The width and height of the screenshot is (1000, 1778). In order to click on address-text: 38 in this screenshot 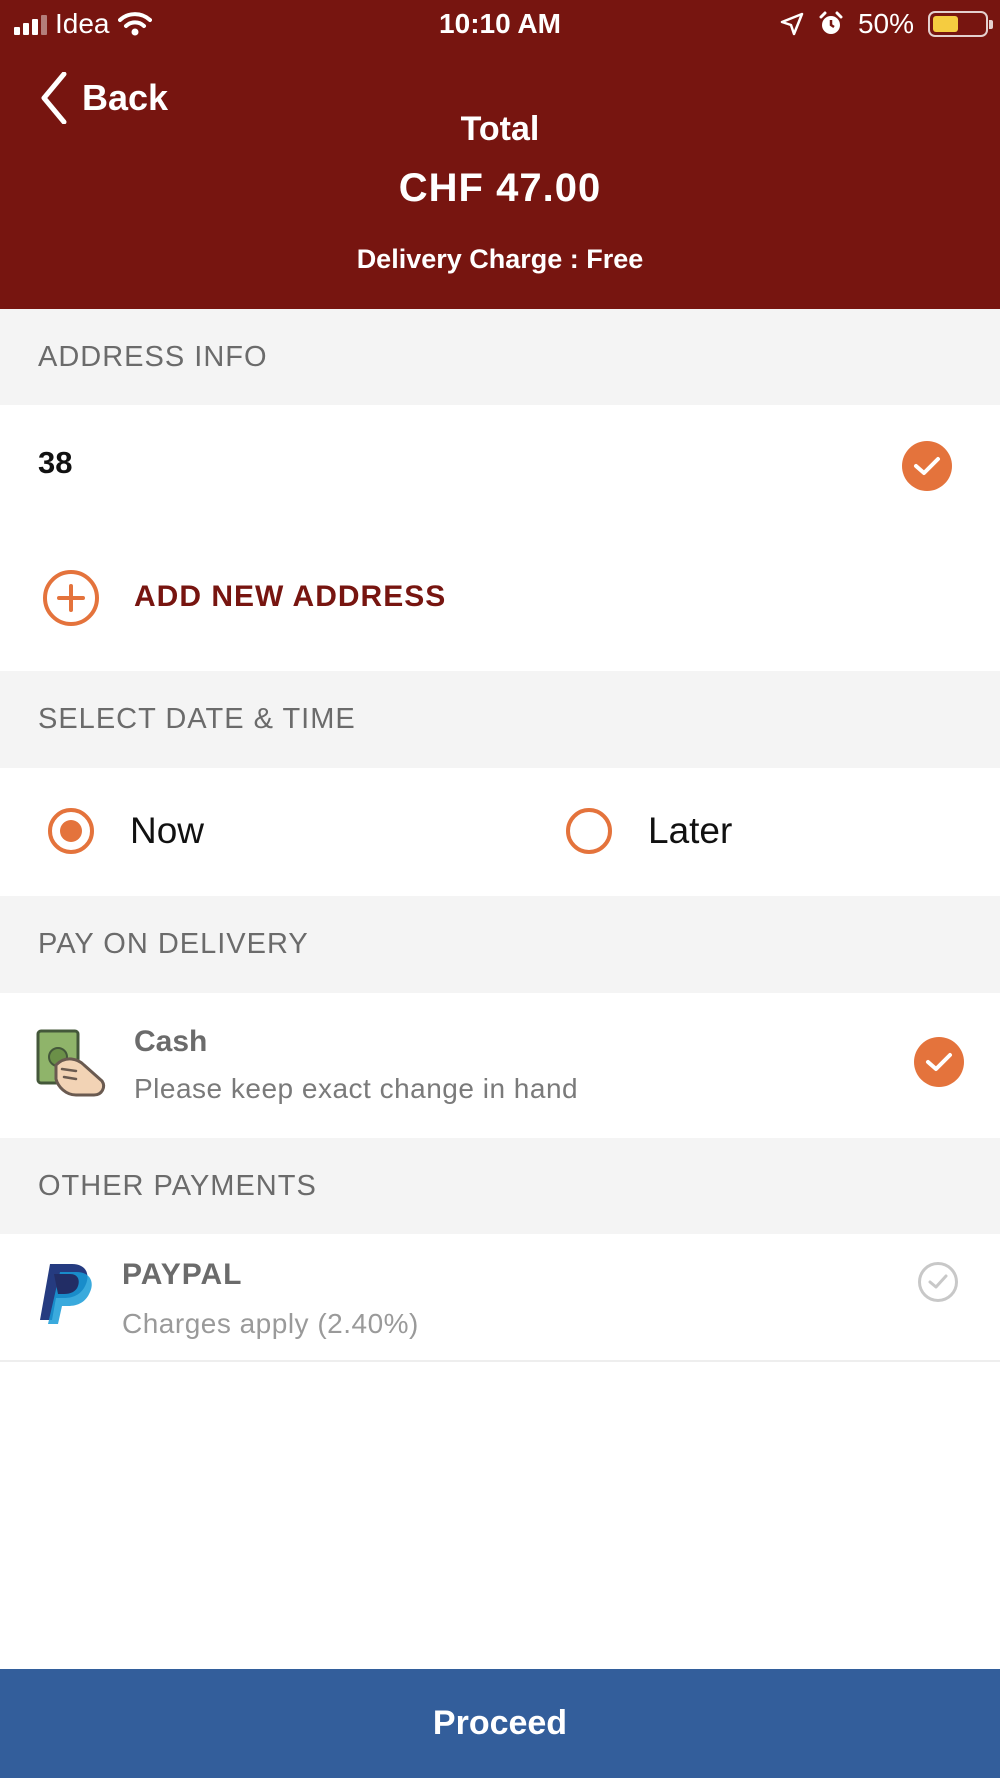, I will do `click(55, 462)`.